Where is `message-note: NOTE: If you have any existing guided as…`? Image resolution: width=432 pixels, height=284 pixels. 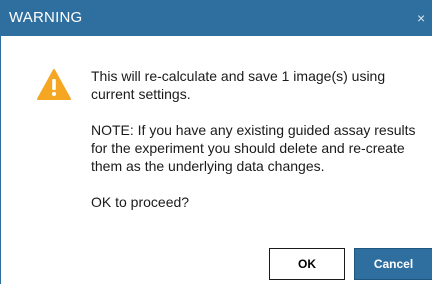 message-note: NOTE: If you have any existing guided as… is located at coordinates (253, 148).